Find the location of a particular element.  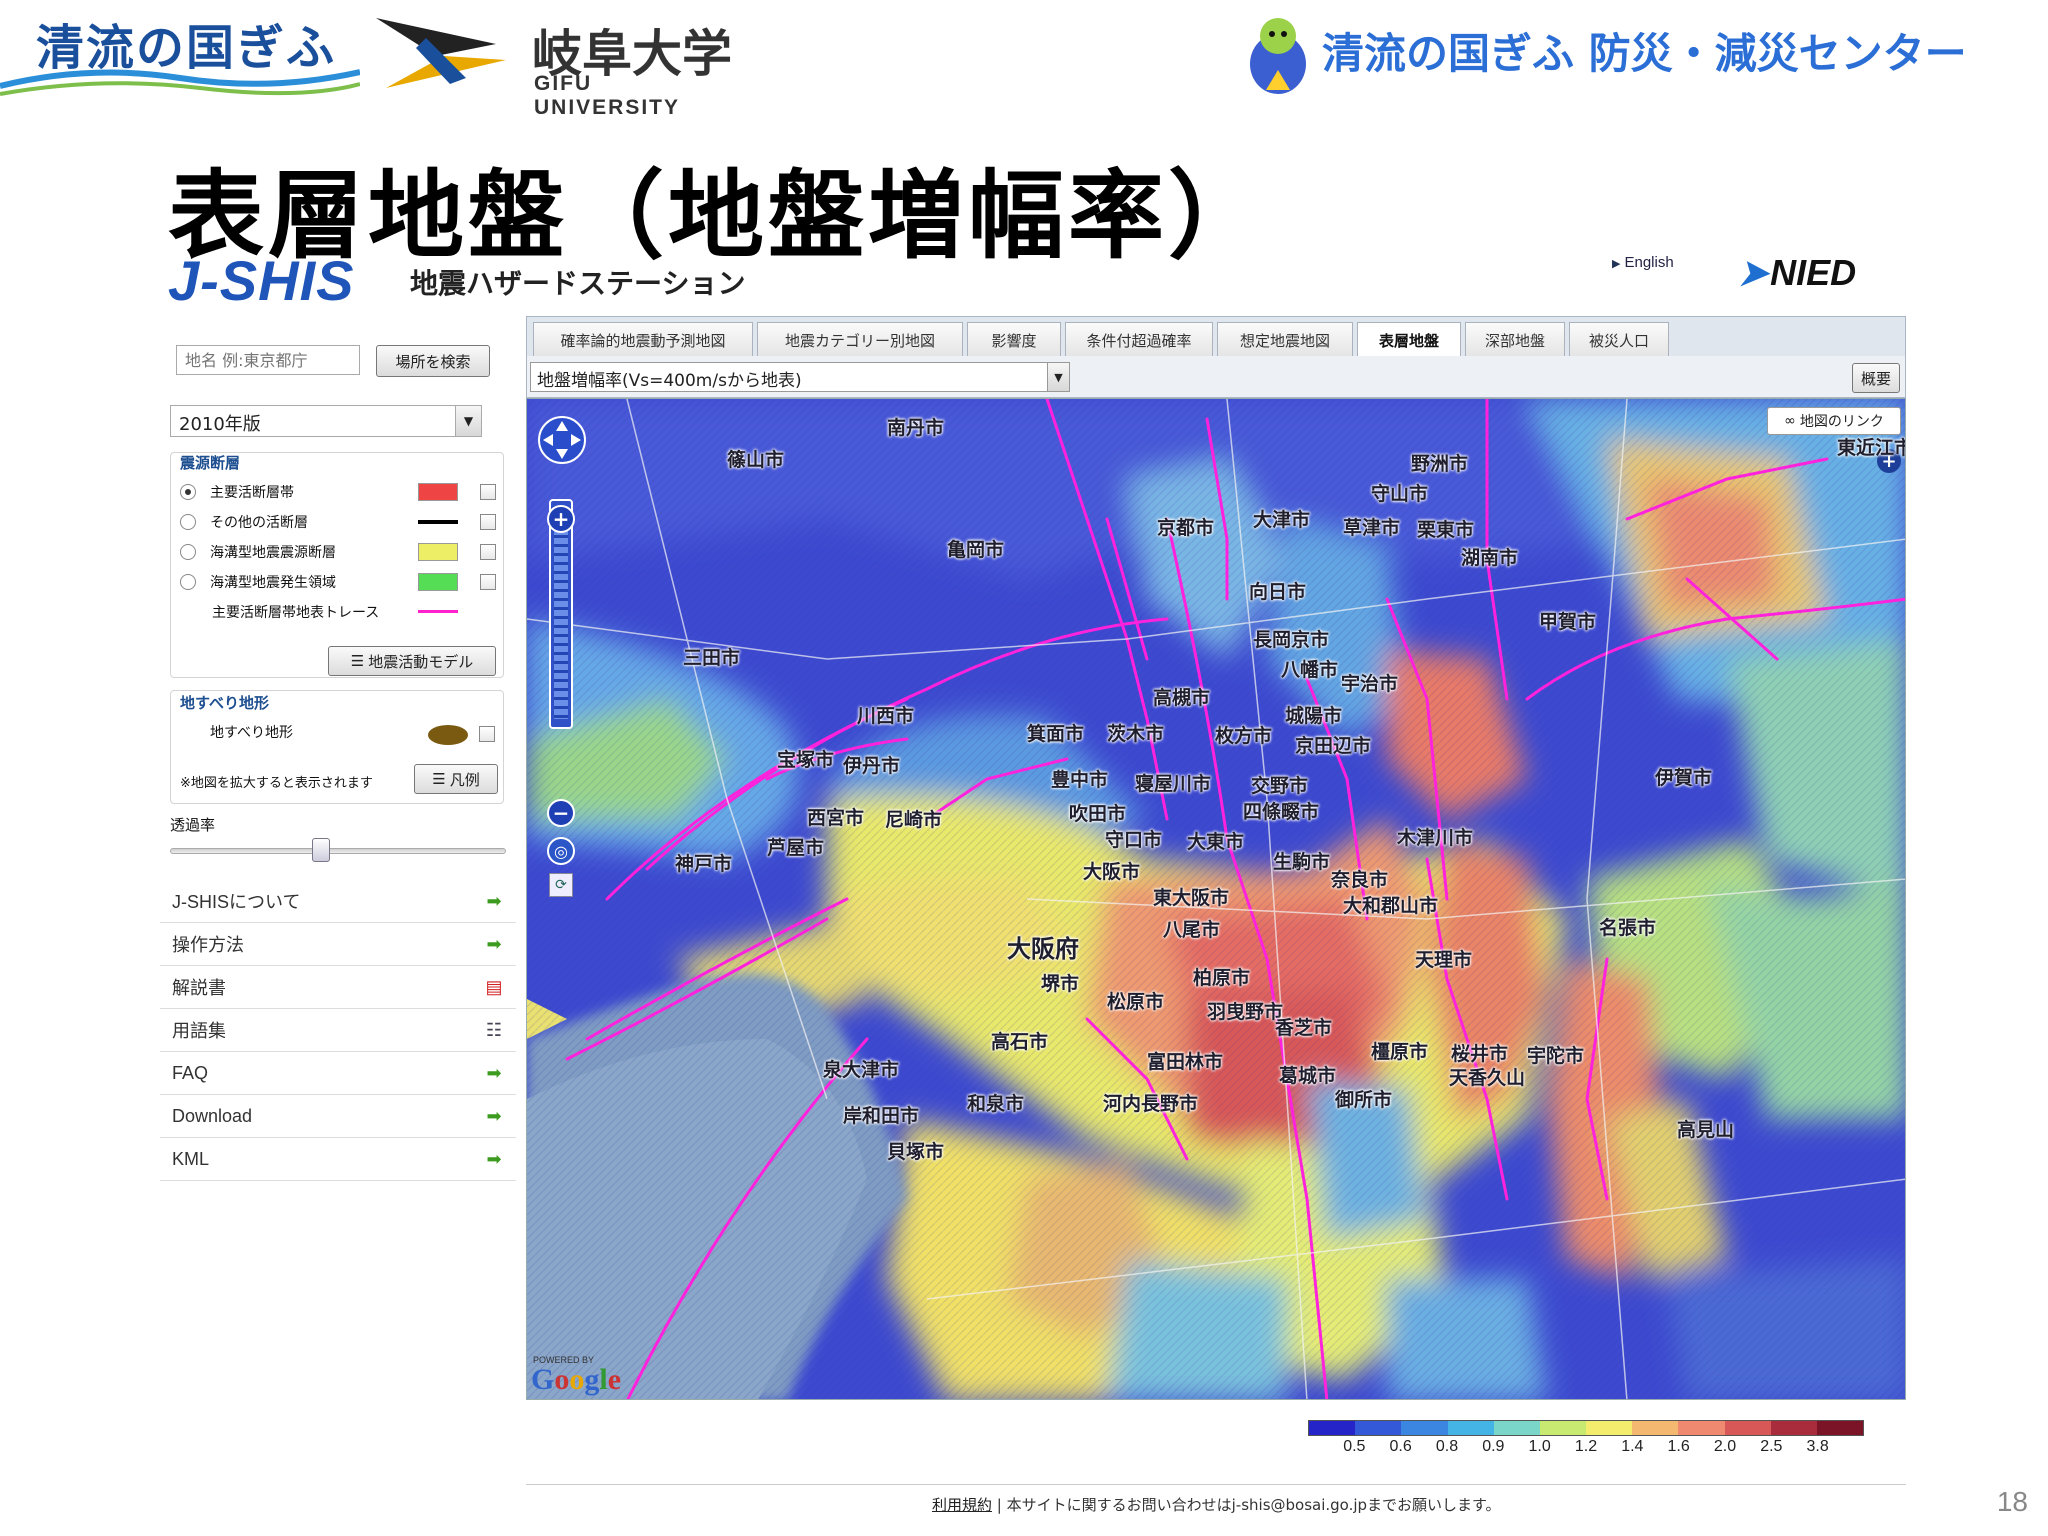

tab-category-map: 地震カテゴリー別地図 is located at coordinates (860, 339).